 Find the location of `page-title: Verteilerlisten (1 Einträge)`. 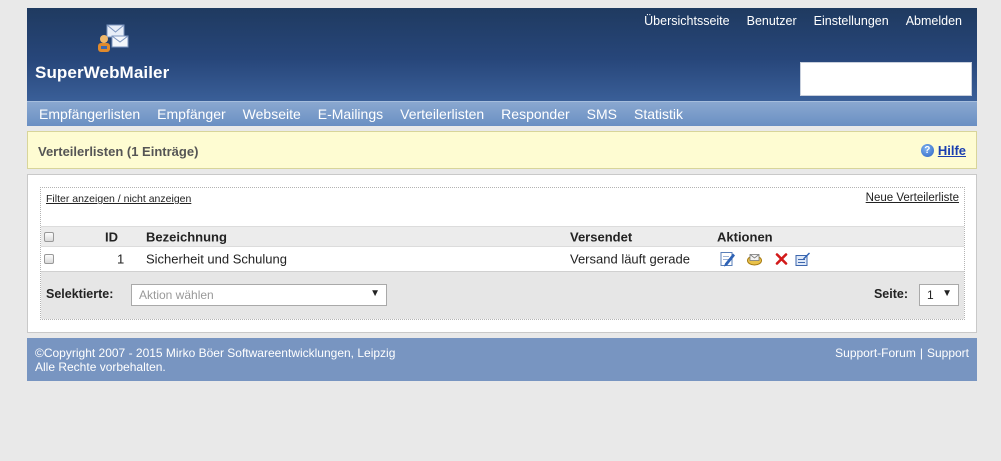

page-title: Verteilerlisten (1 Einträge) is located at coordinates (118, 151).